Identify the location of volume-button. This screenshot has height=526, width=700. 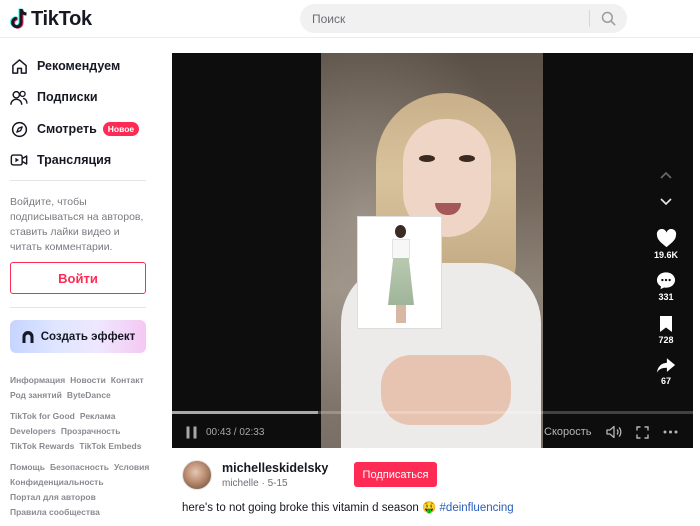
(614, 432).